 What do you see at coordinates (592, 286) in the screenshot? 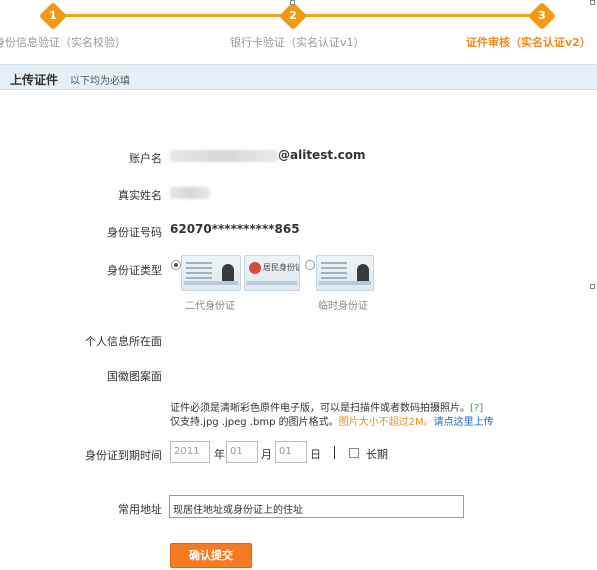
I see `resize-handle-middle-right` at bounding box center [592, 286].